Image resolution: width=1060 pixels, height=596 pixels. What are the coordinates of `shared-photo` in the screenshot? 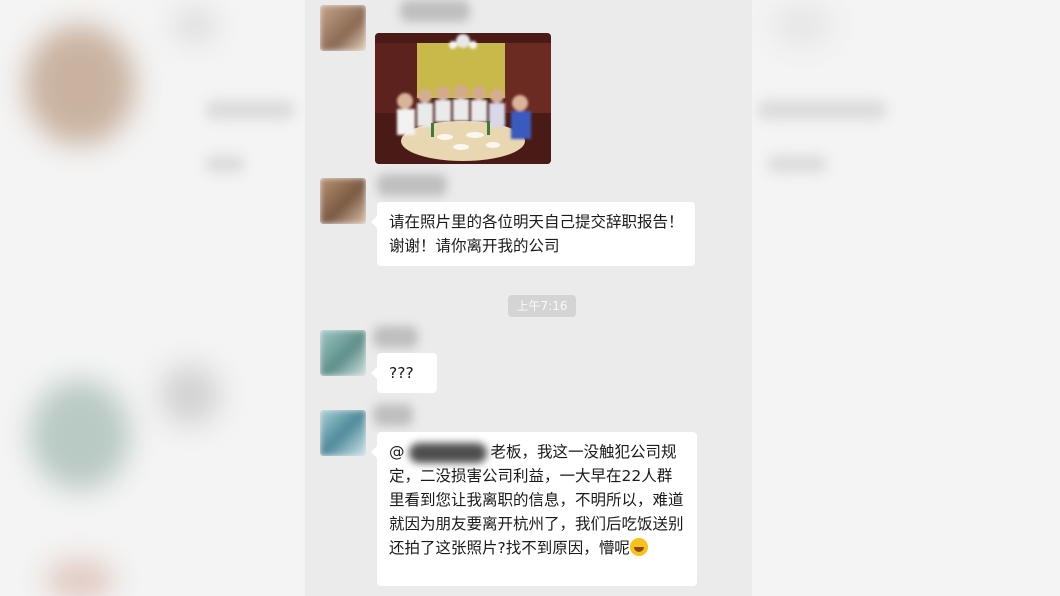 It's located at (463, 98).